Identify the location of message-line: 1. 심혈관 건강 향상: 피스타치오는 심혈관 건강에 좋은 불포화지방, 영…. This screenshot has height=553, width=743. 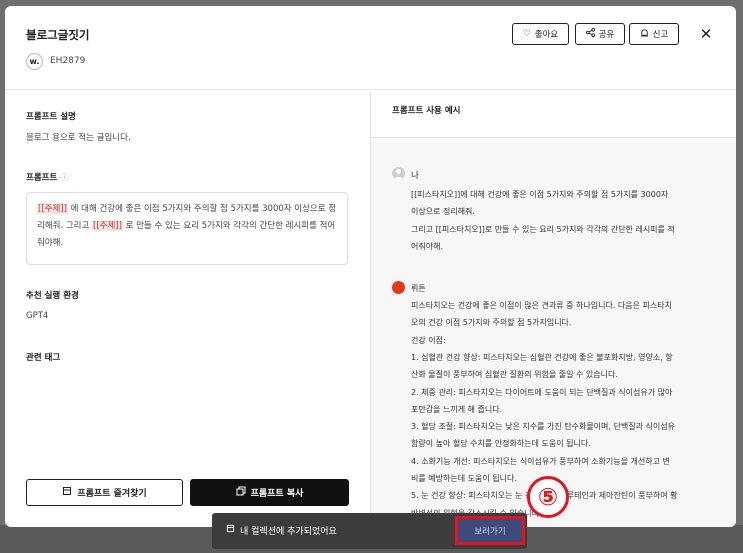
(542, 357).